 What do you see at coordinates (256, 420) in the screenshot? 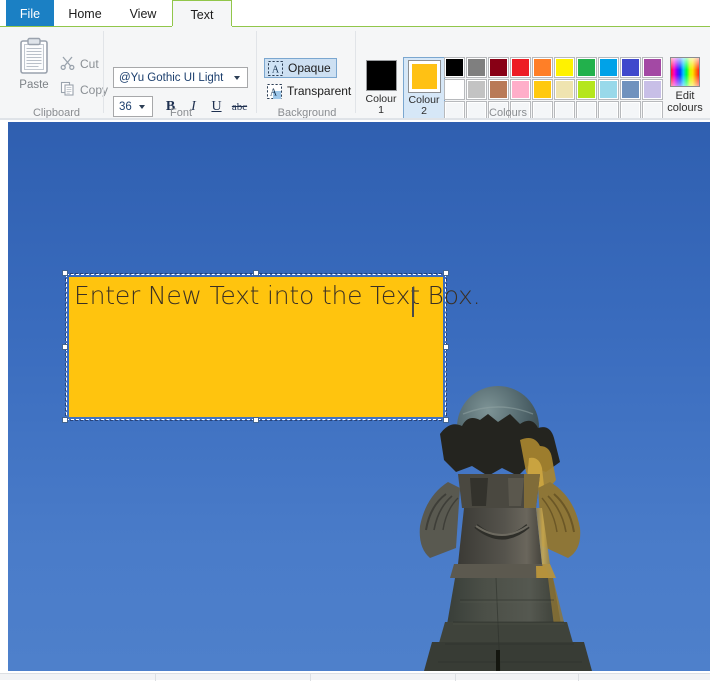
I see `resize-handle-bottom-center` at bounding box center [256, 420].